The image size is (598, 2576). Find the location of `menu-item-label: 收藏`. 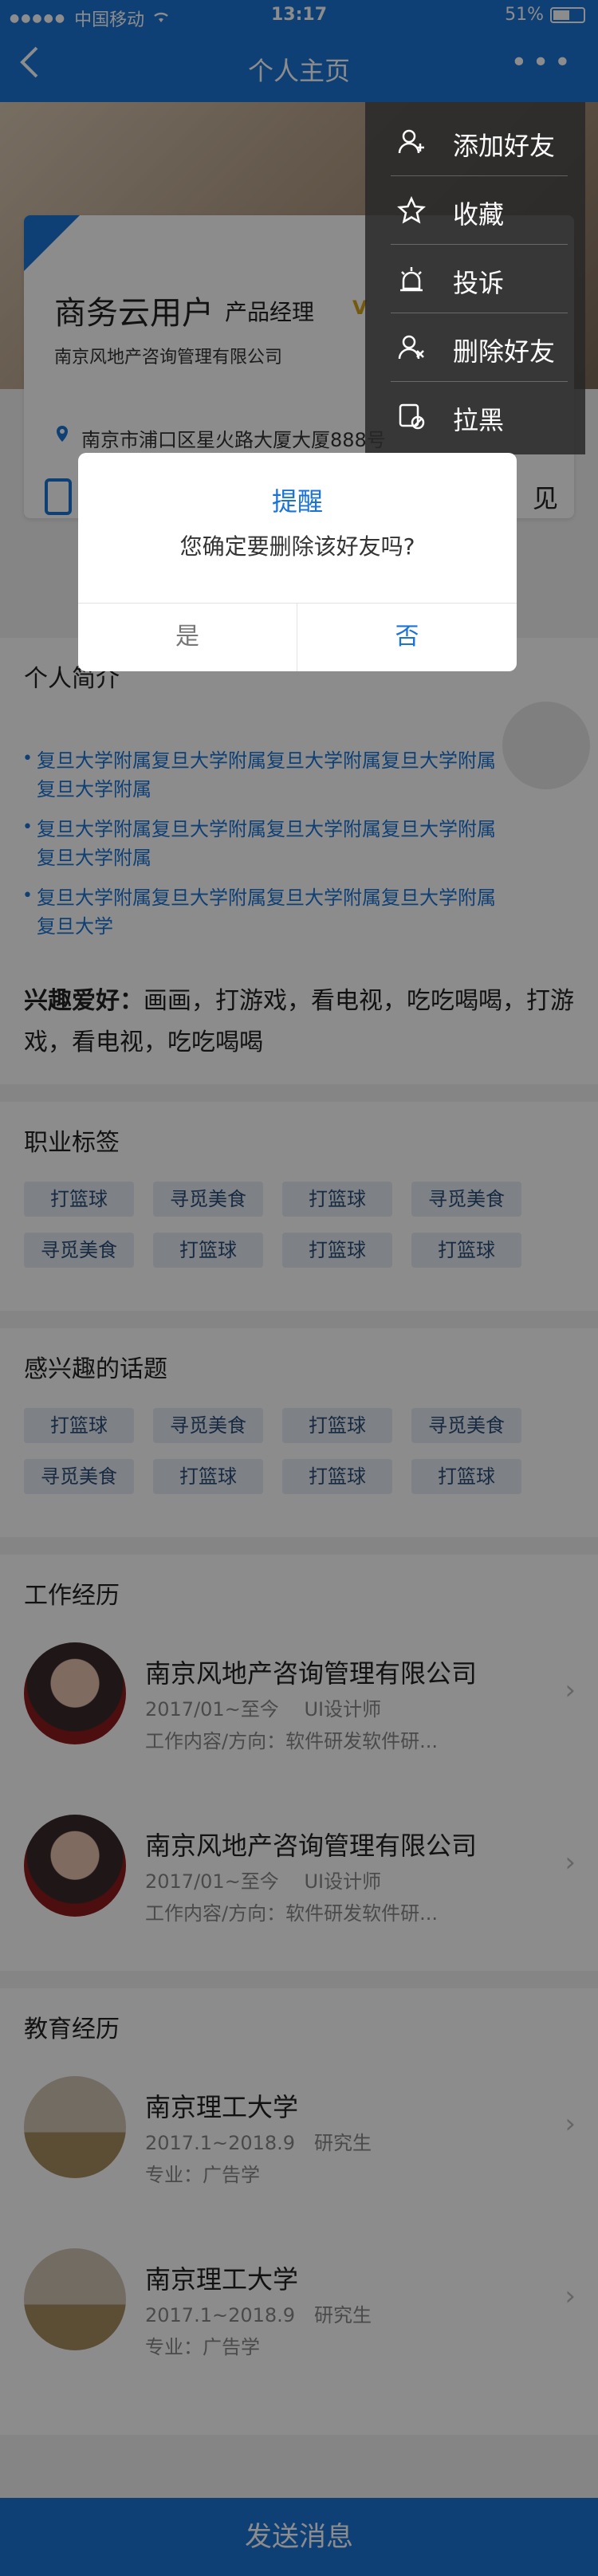

menu-item-label: 收藏 is located at coordinates (479, 215).